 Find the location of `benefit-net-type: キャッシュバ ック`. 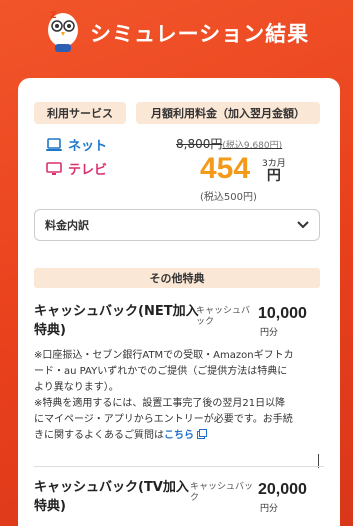

benefit-net-type: キャッシュバ ック is located at coordinates (223, 316).